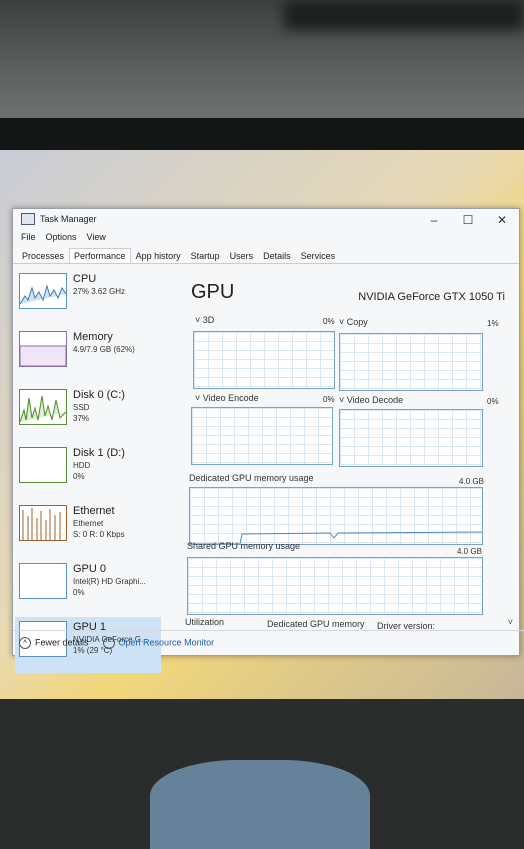 Image resolution: width=524 pixels, height=849 pixels. I want to click on tab-performance: Performance, so click(100, 255).